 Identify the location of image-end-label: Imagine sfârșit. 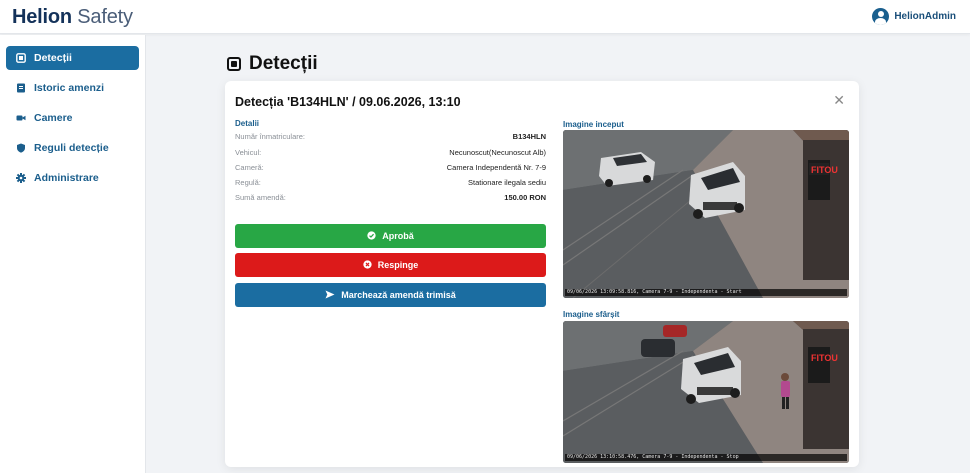
(591, 314).